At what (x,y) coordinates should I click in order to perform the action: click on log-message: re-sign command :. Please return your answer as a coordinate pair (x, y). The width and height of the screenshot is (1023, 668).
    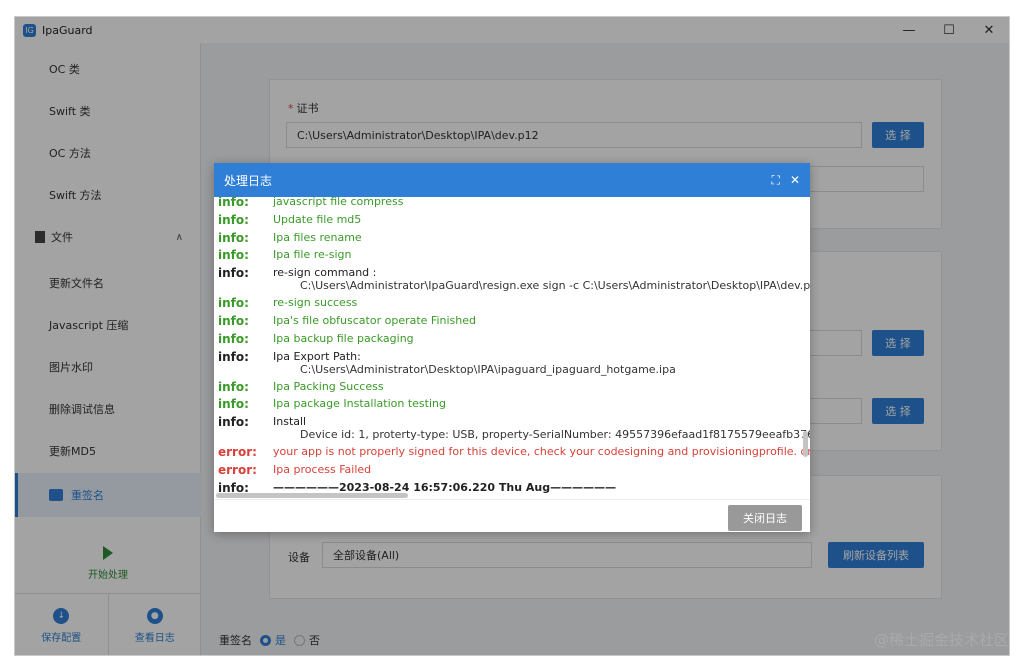
    Looking at the image, I should click on (325, 273).